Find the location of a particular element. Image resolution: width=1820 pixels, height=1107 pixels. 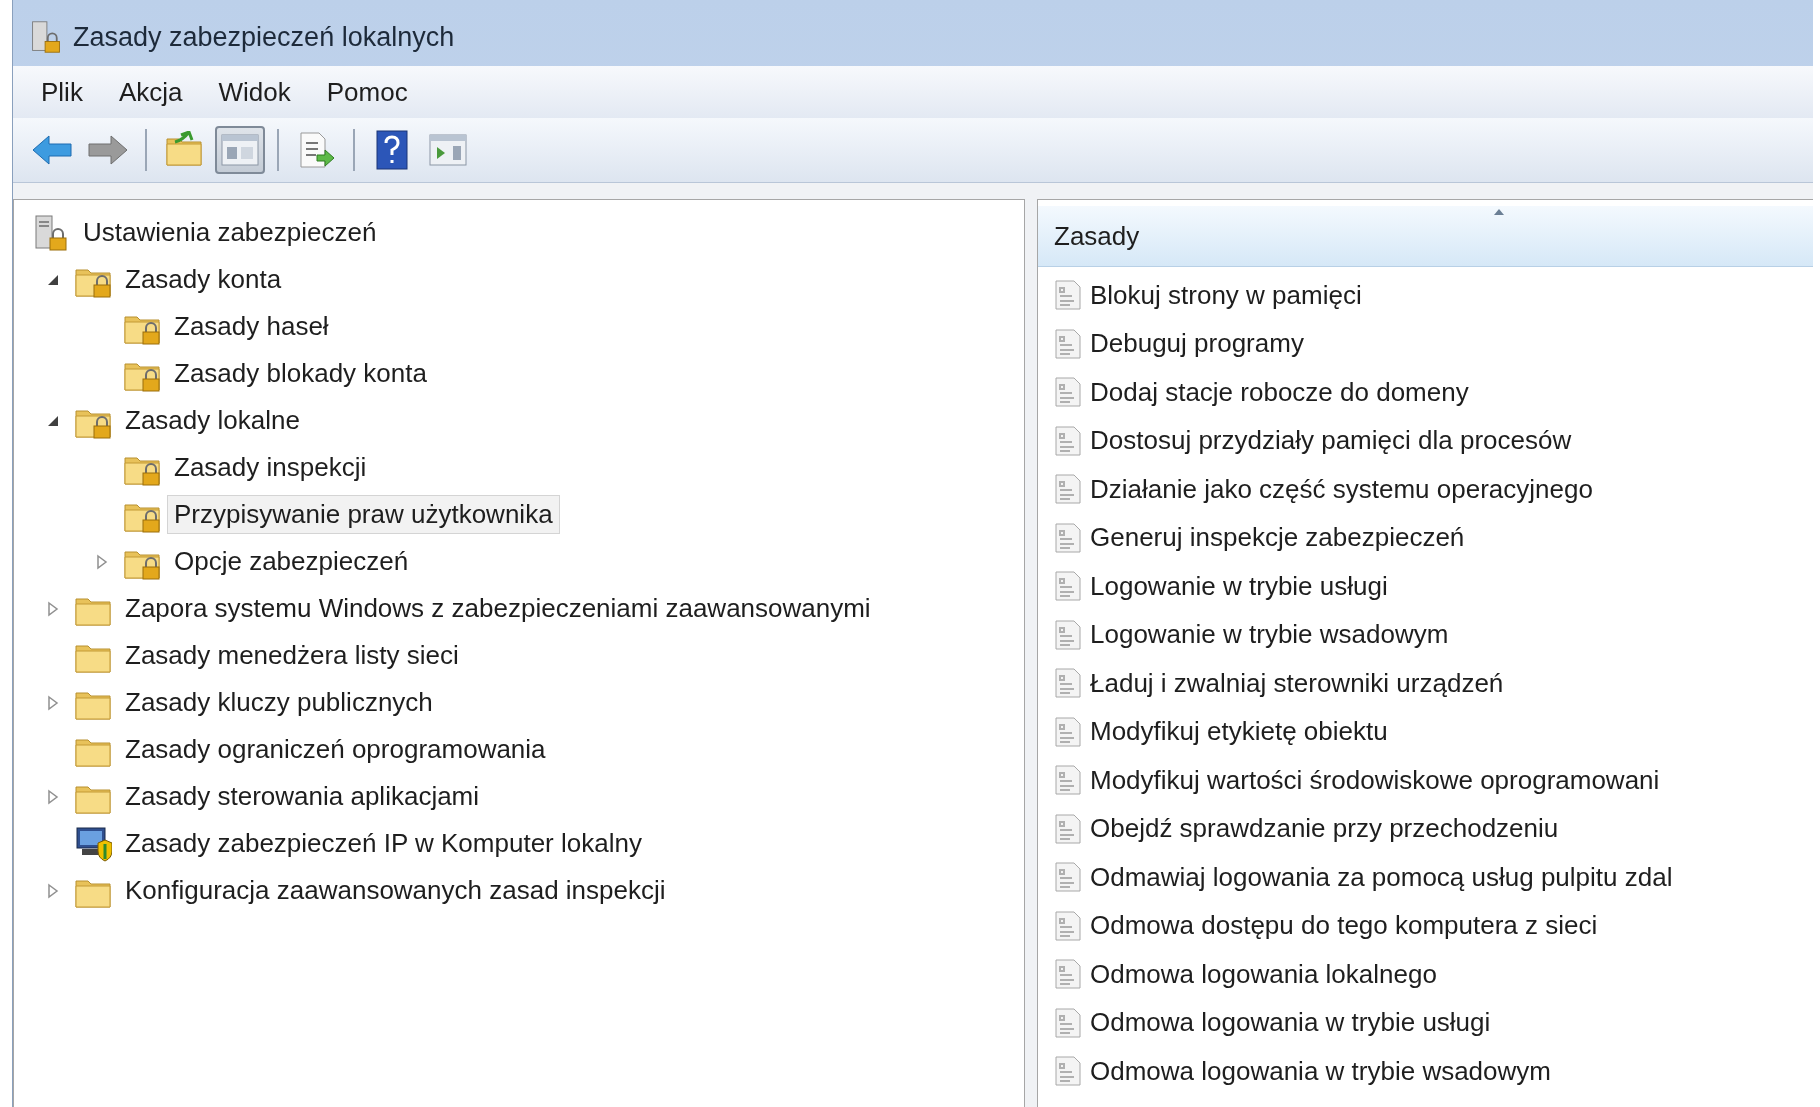

tree-item: Zasady kluczy publicznych is located at coordinates (279, 702).